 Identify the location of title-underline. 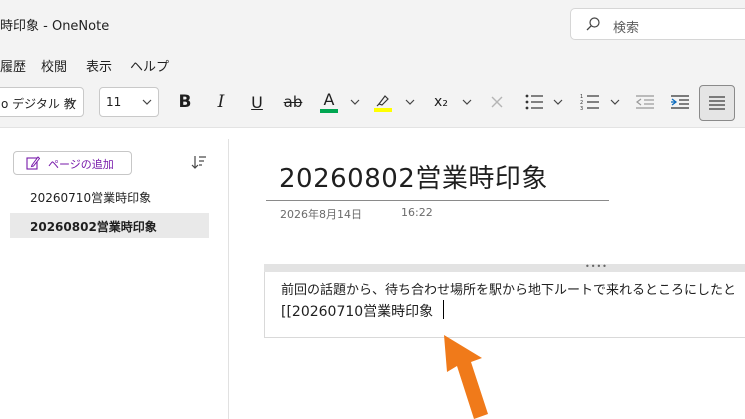
(437, 200).